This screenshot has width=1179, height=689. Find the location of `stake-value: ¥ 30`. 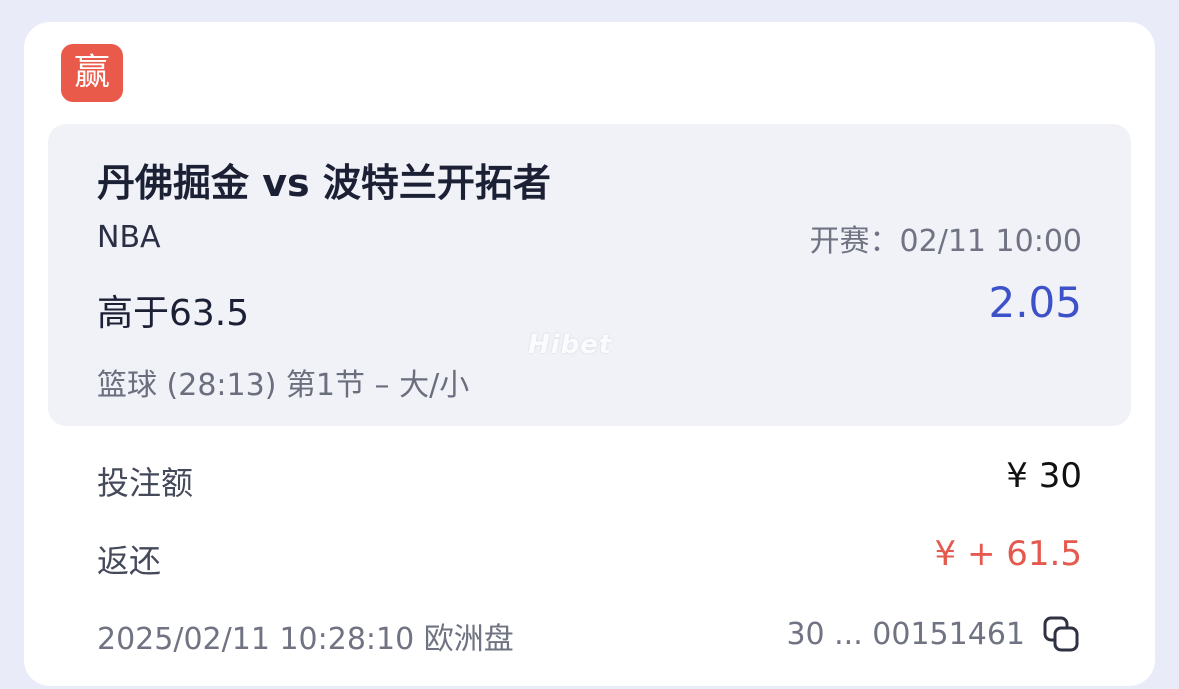

stake-value: ¥ 30 is located at coordinates (1044, 476).